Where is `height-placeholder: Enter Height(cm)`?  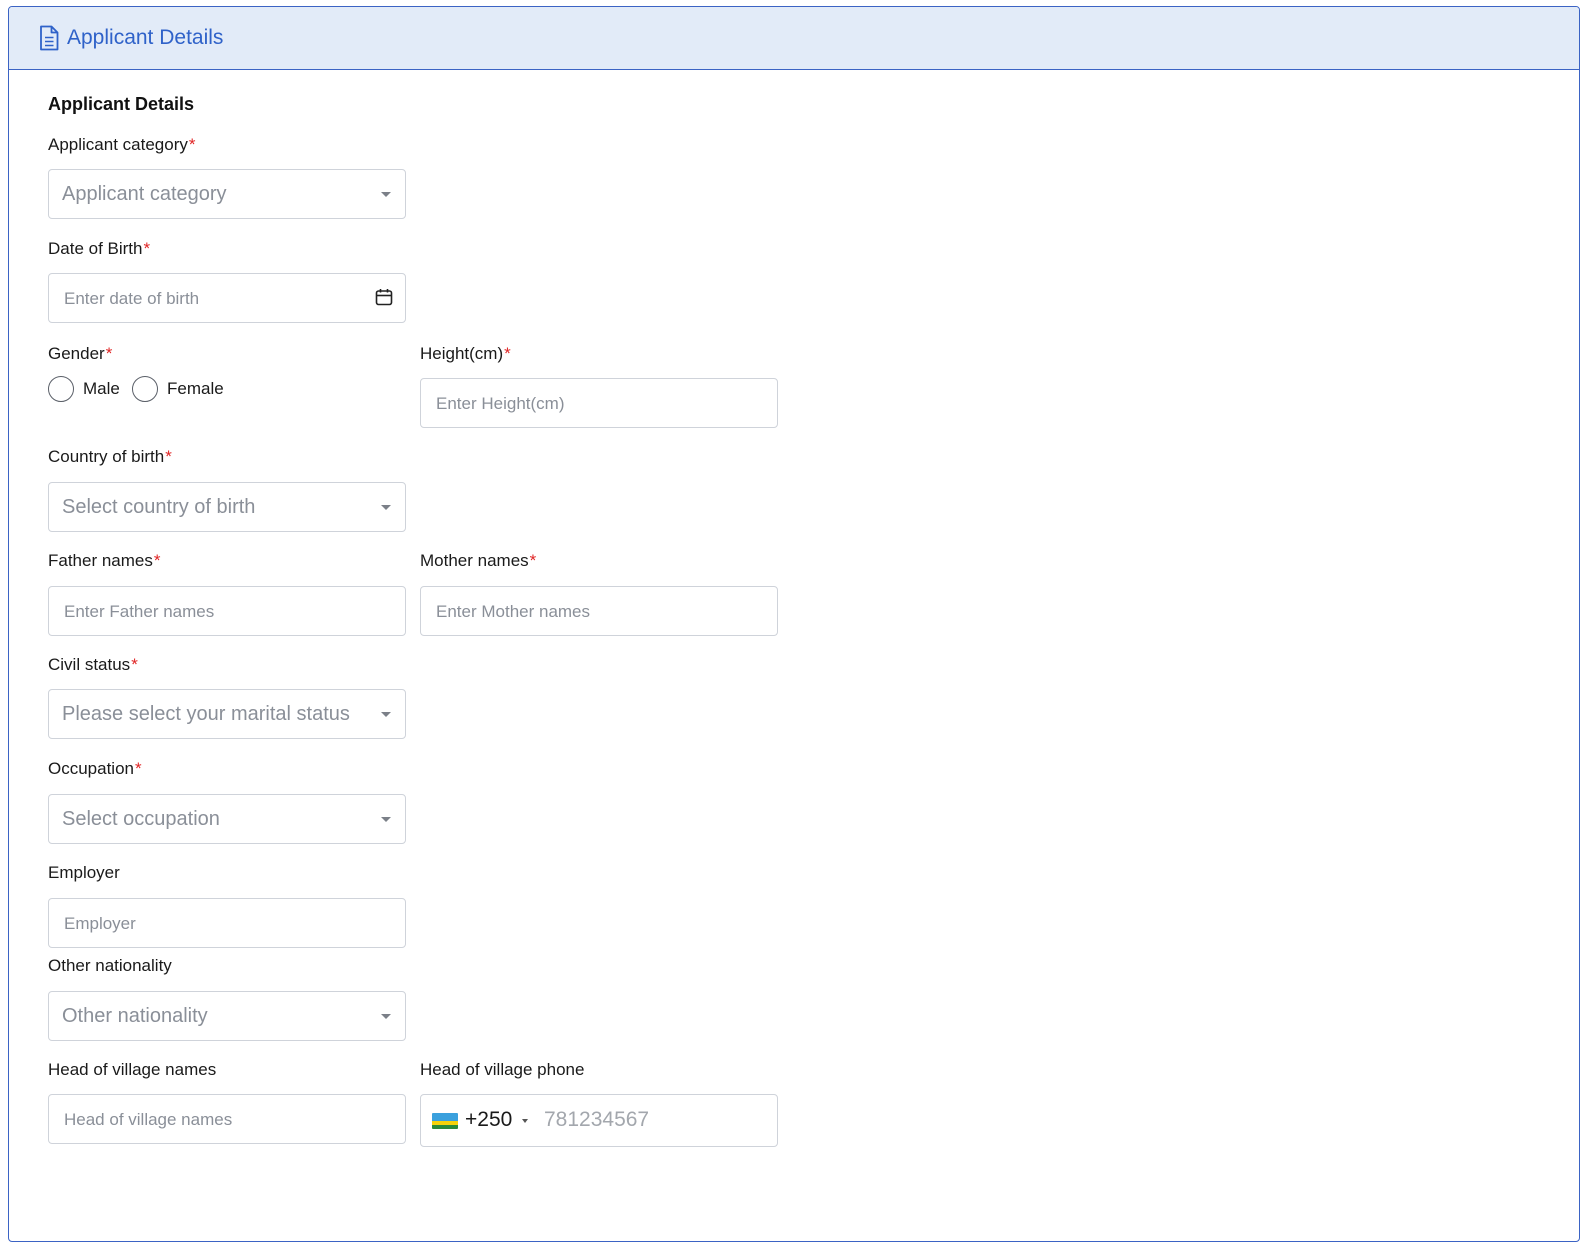 height-placeholder: Enter Height(cm) is located at coordinates (500, 403).